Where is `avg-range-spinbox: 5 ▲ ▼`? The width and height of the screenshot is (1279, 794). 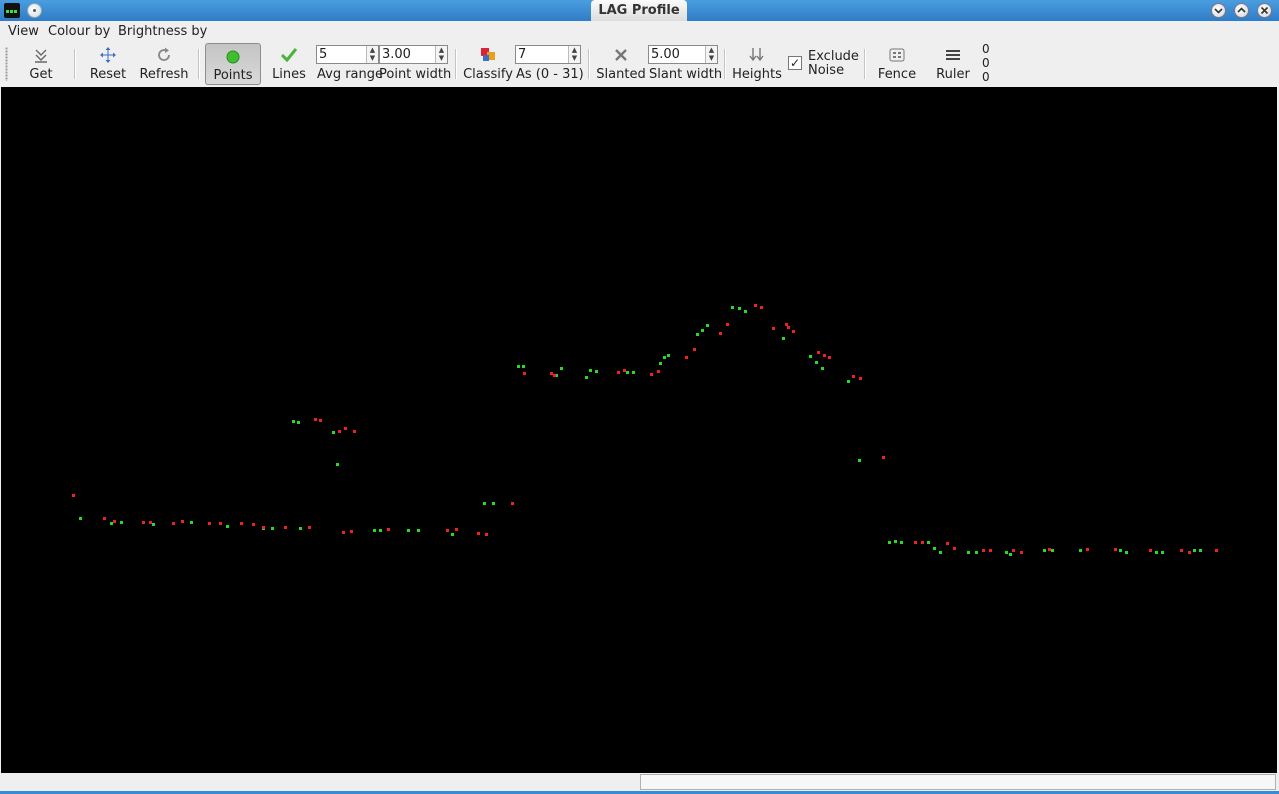
avg-range-spinbox: 5 ▲ ▼ is located at coordinates (347, 54).